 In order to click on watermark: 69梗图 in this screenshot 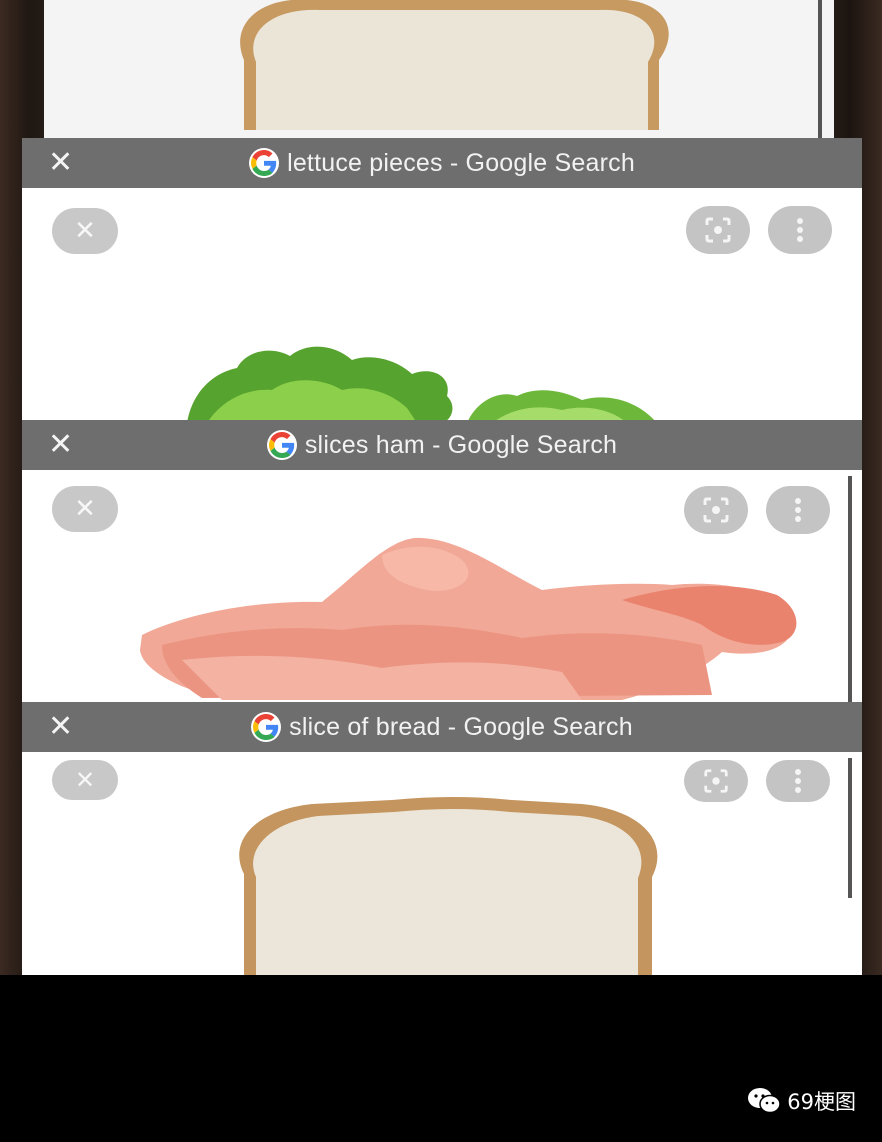, I will do `click(801, 1101)`.